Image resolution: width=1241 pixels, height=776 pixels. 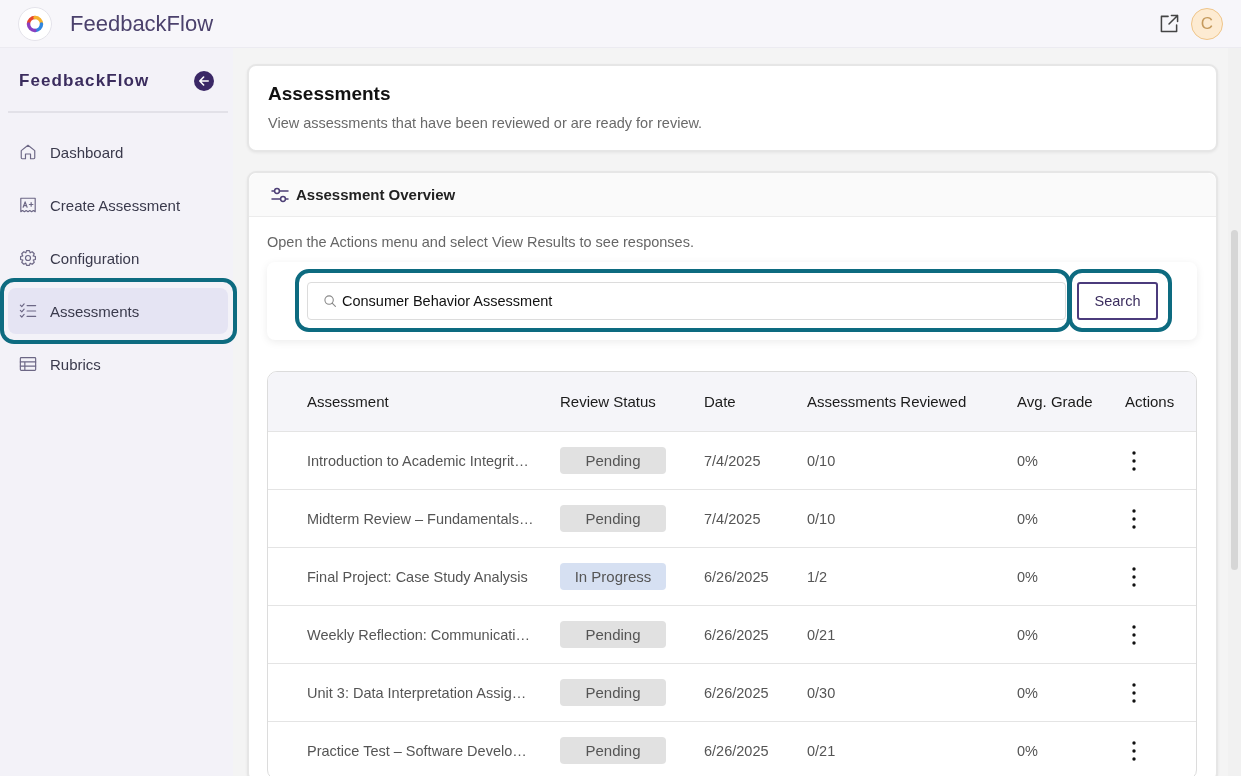 I want to click on column-header: Date, so click(x=720, y=401).